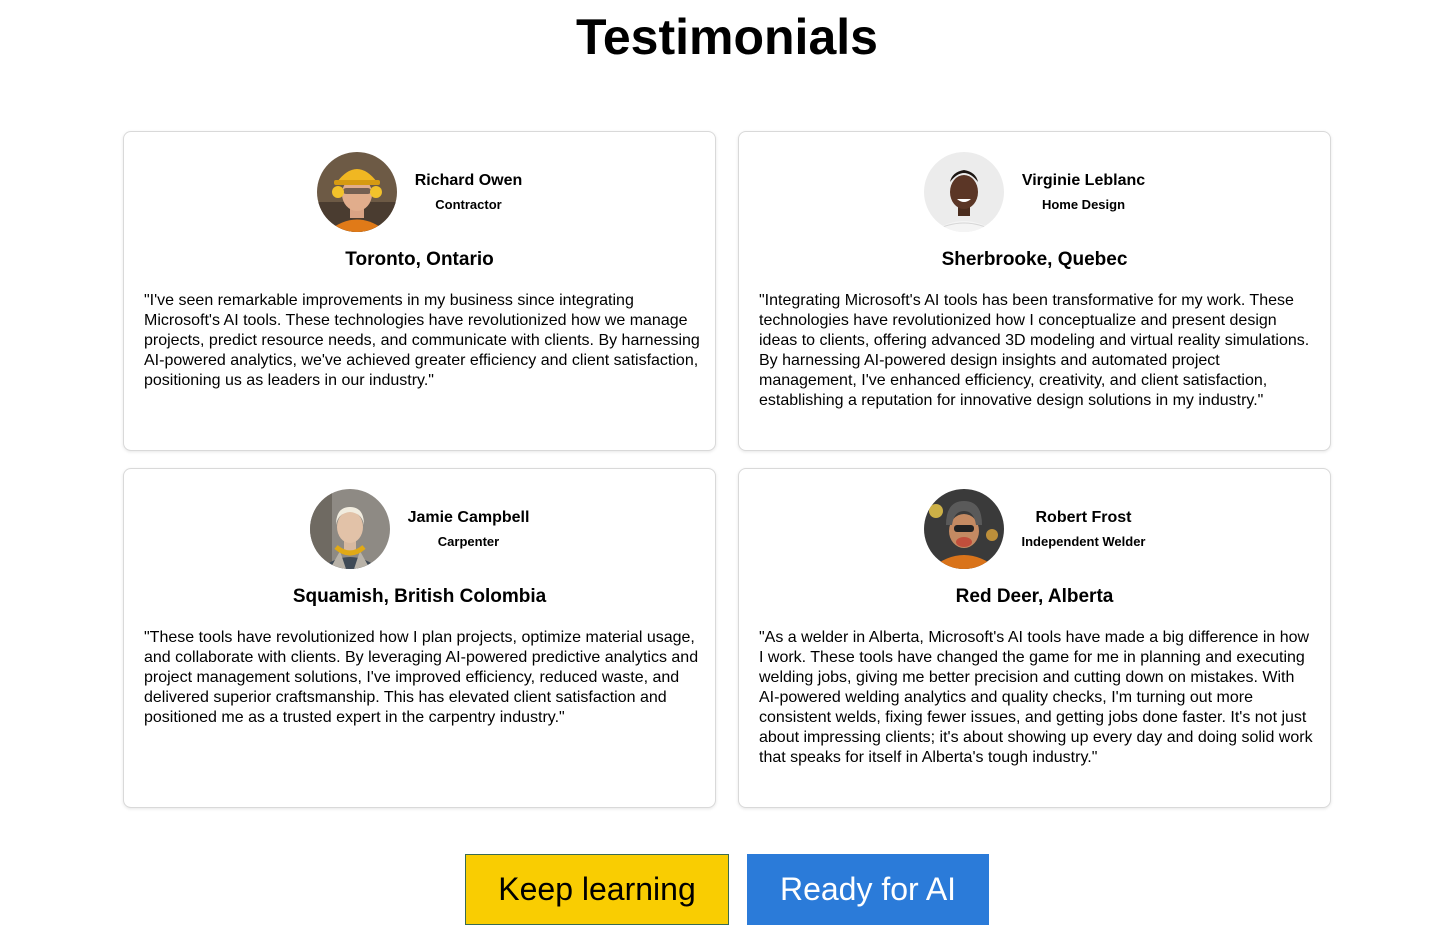  I want to click on person-name: Robert Frost, so click(1083, 517).